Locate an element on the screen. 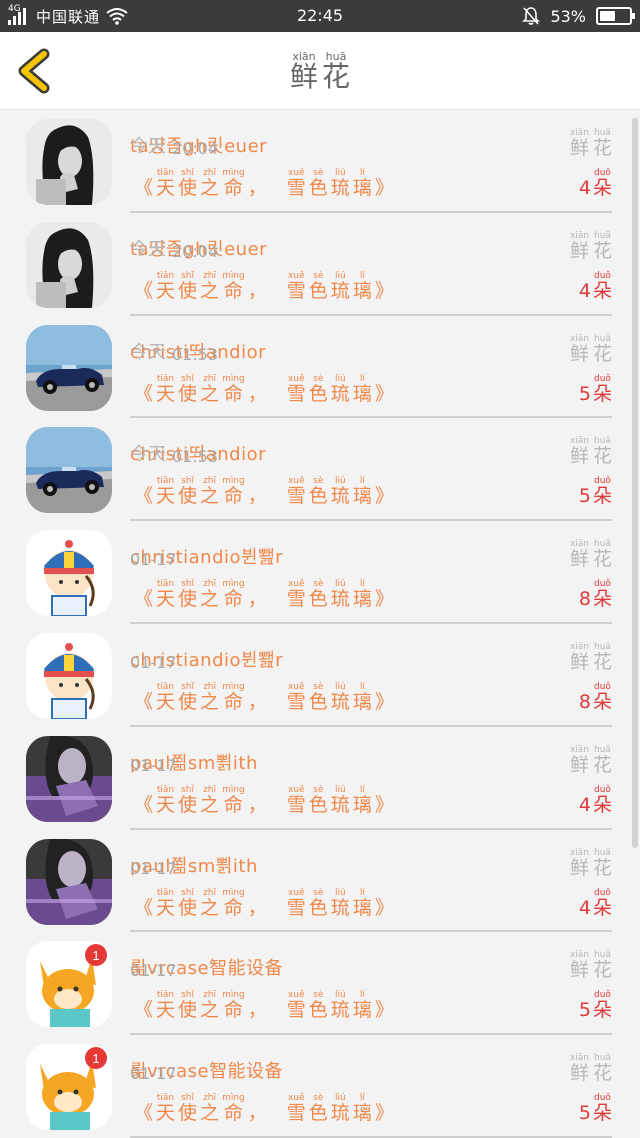  bracket-open: 《 is located at coordinates (144, 290).